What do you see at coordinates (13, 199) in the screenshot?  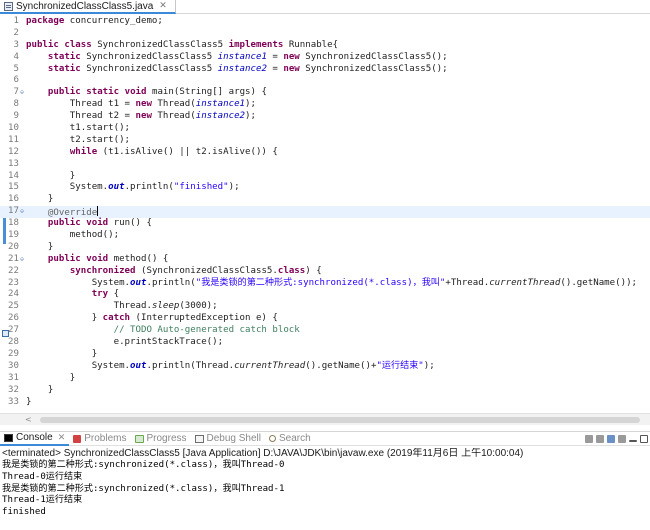 I see `line-number: 16` at bounding box center [13, 199].